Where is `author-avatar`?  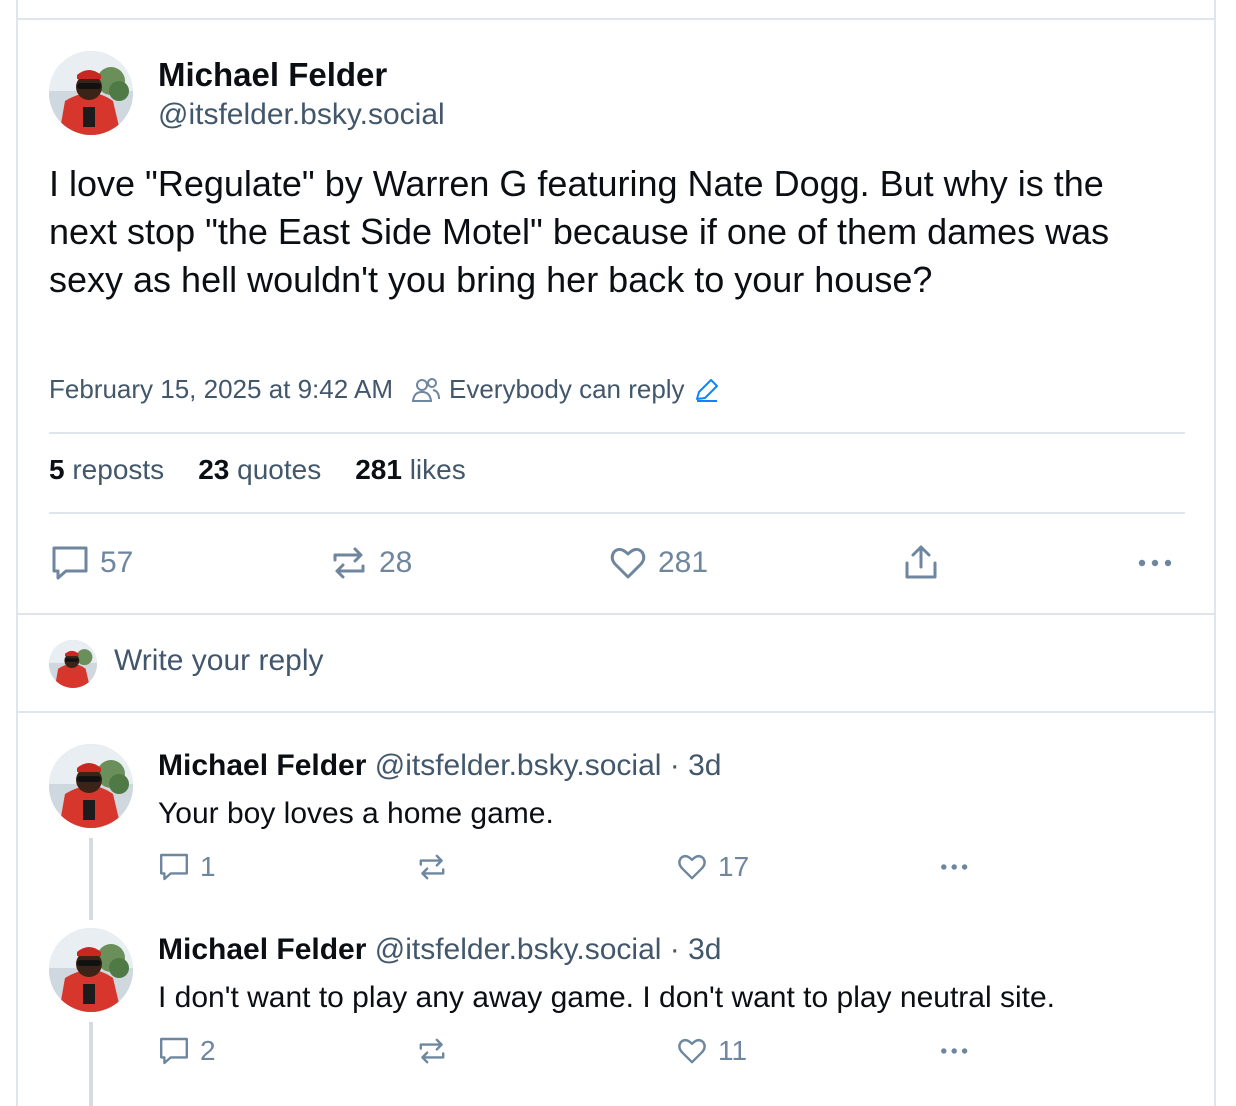 author-avatar is located at coordinates (91, 93).